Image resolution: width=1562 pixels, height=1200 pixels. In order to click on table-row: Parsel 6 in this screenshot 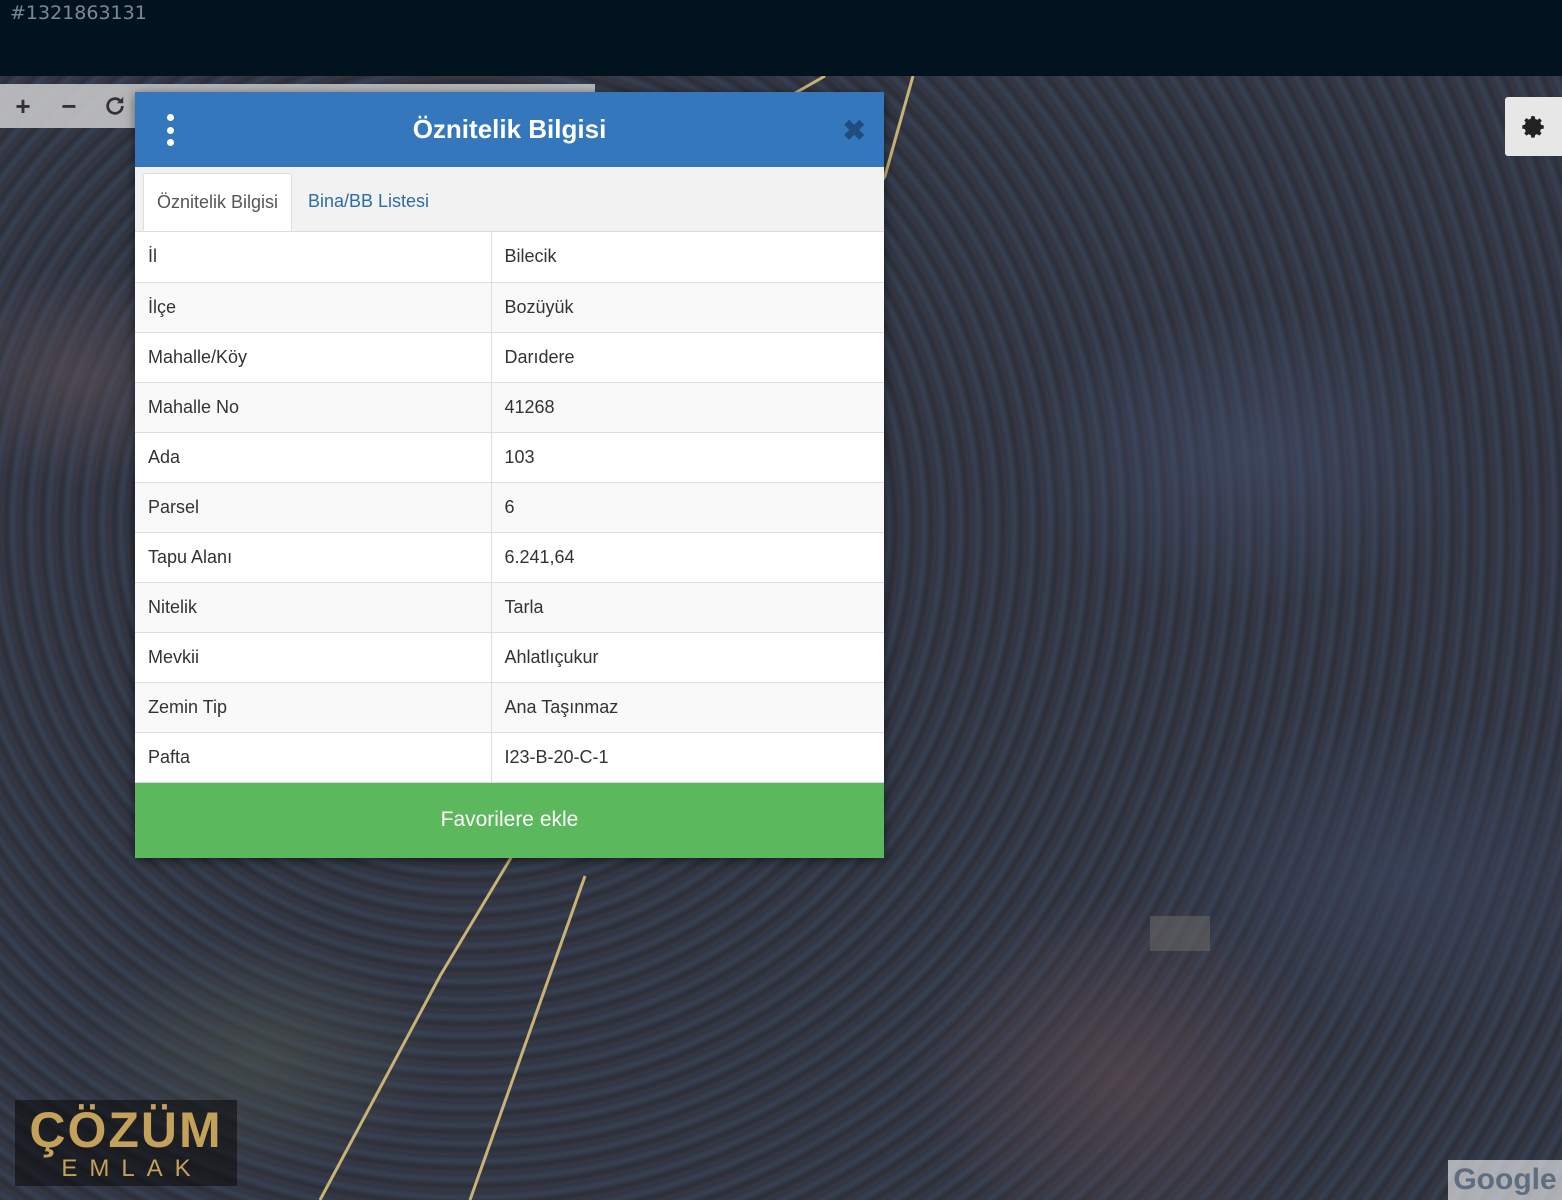, I will do `click(509, 507)`.